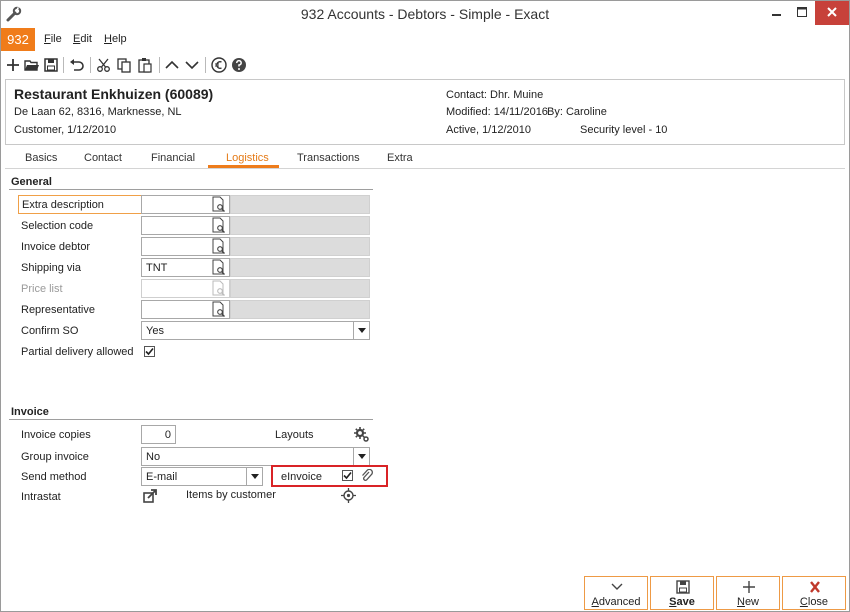  What do you see at coordinates (400, 158) in the screenshot?
I see `tab-extra: Extra` at bounding box center [400, 158].